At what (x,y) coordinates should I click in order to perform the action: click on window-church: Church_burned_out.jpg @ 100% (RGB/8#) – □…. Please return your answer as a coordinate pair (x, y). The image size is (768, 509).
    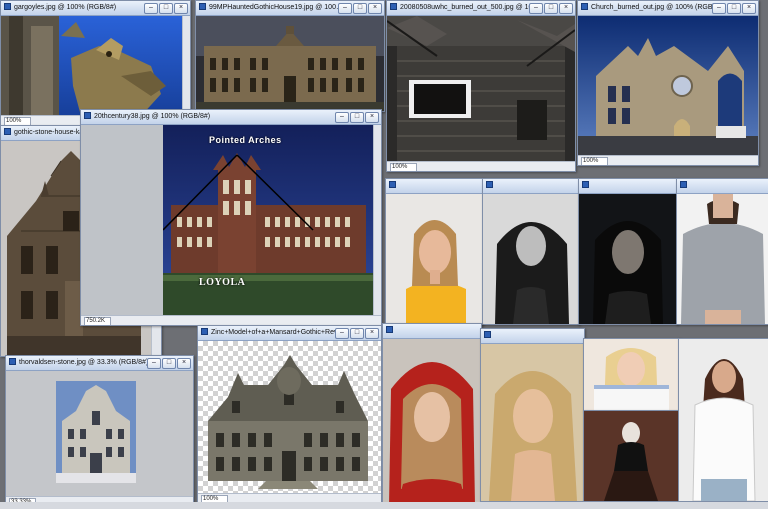
    Looking at the image, I should click on (668, 83).